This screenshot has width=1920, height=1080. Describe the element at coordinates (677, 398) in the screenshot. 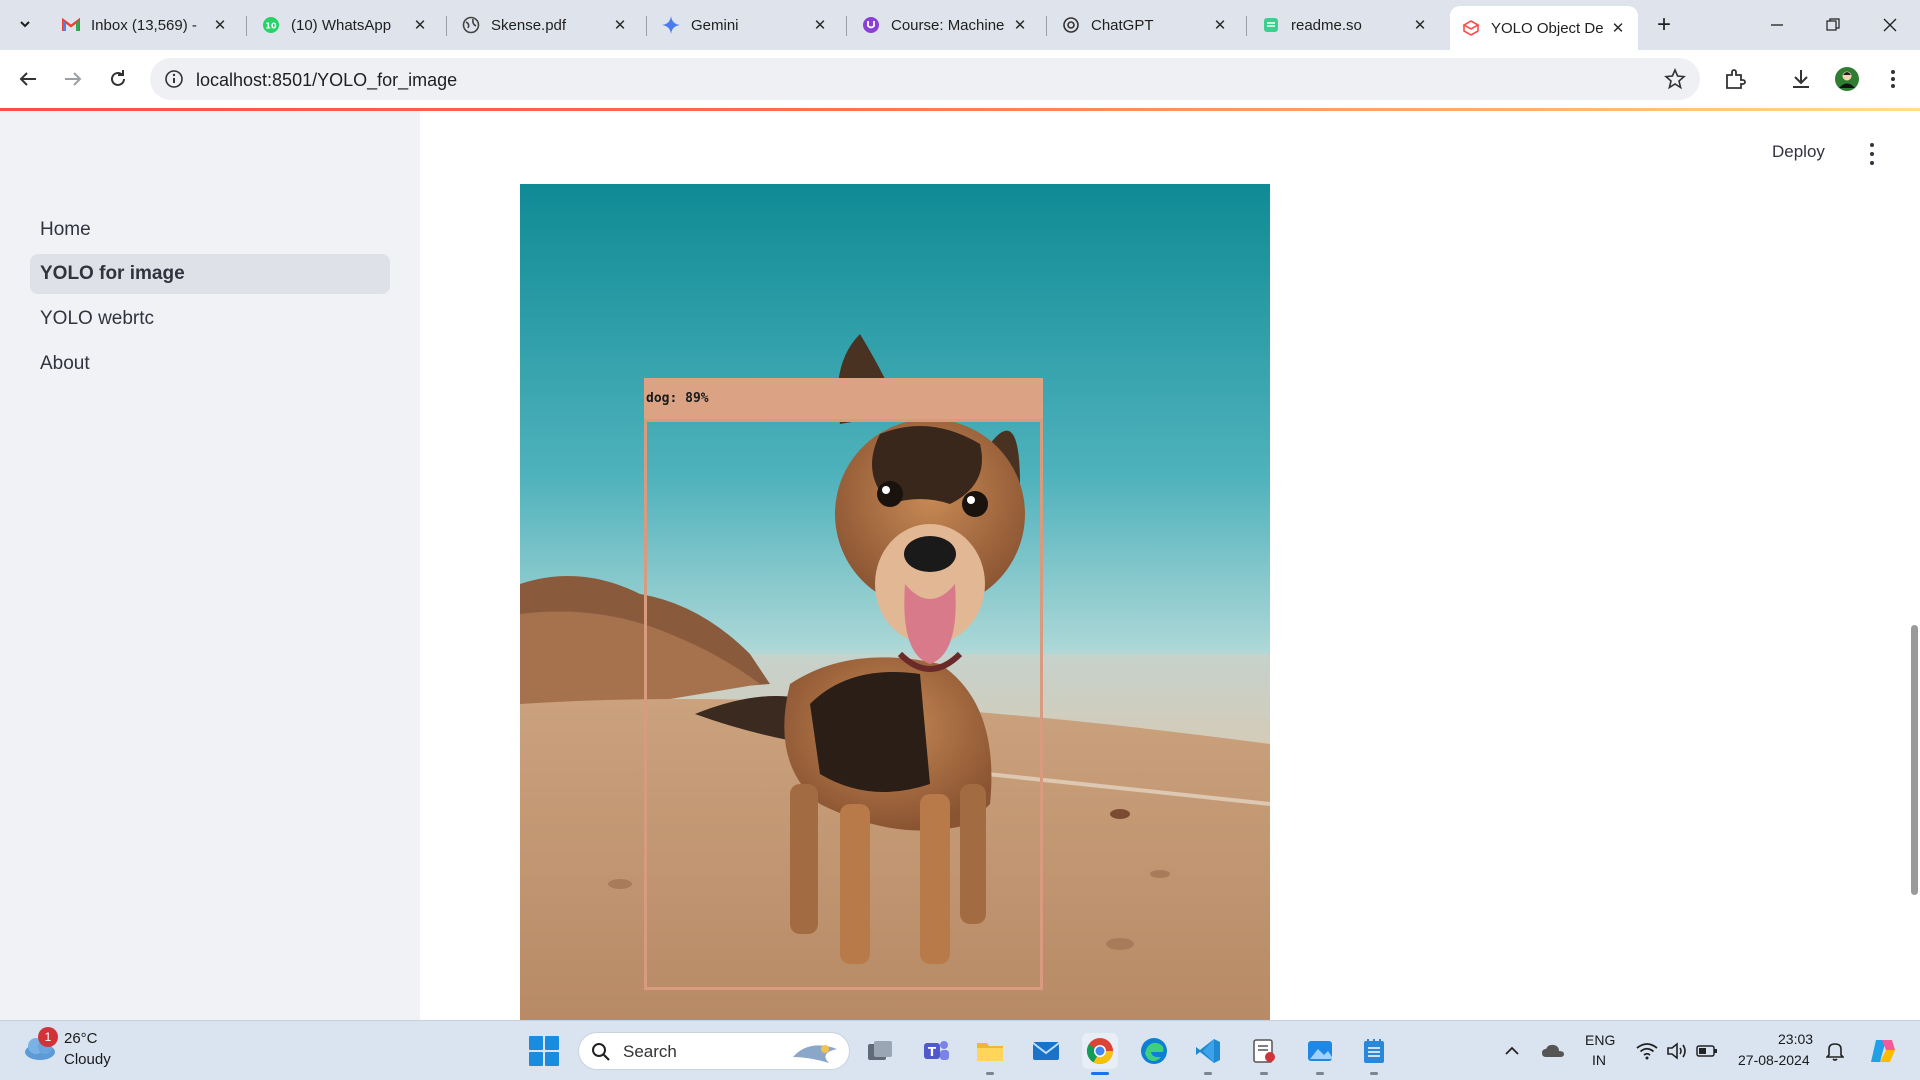

I see `detection-label: dog: 89%` at that location.